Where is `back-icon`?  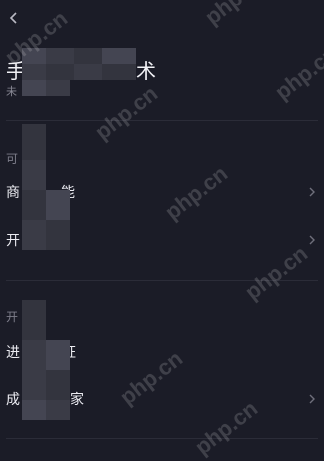
back-icon is located at coordinates (14, 18).